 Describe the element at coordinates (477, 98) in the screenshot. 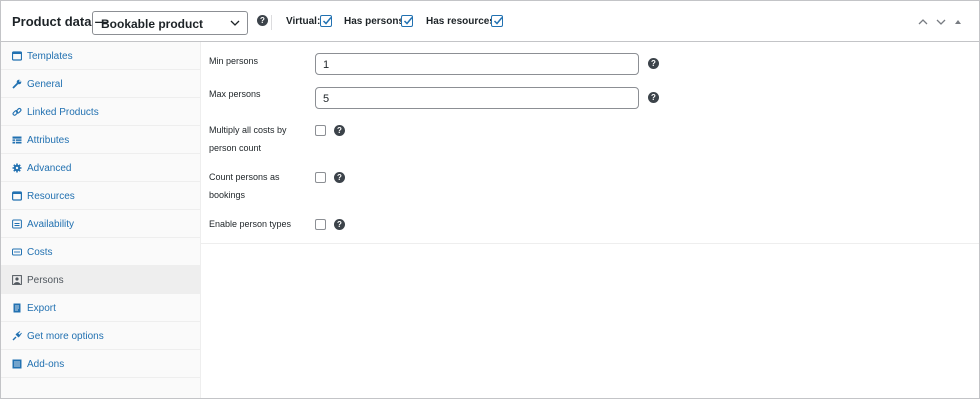

I see `max-persons-input: 5` at that location.